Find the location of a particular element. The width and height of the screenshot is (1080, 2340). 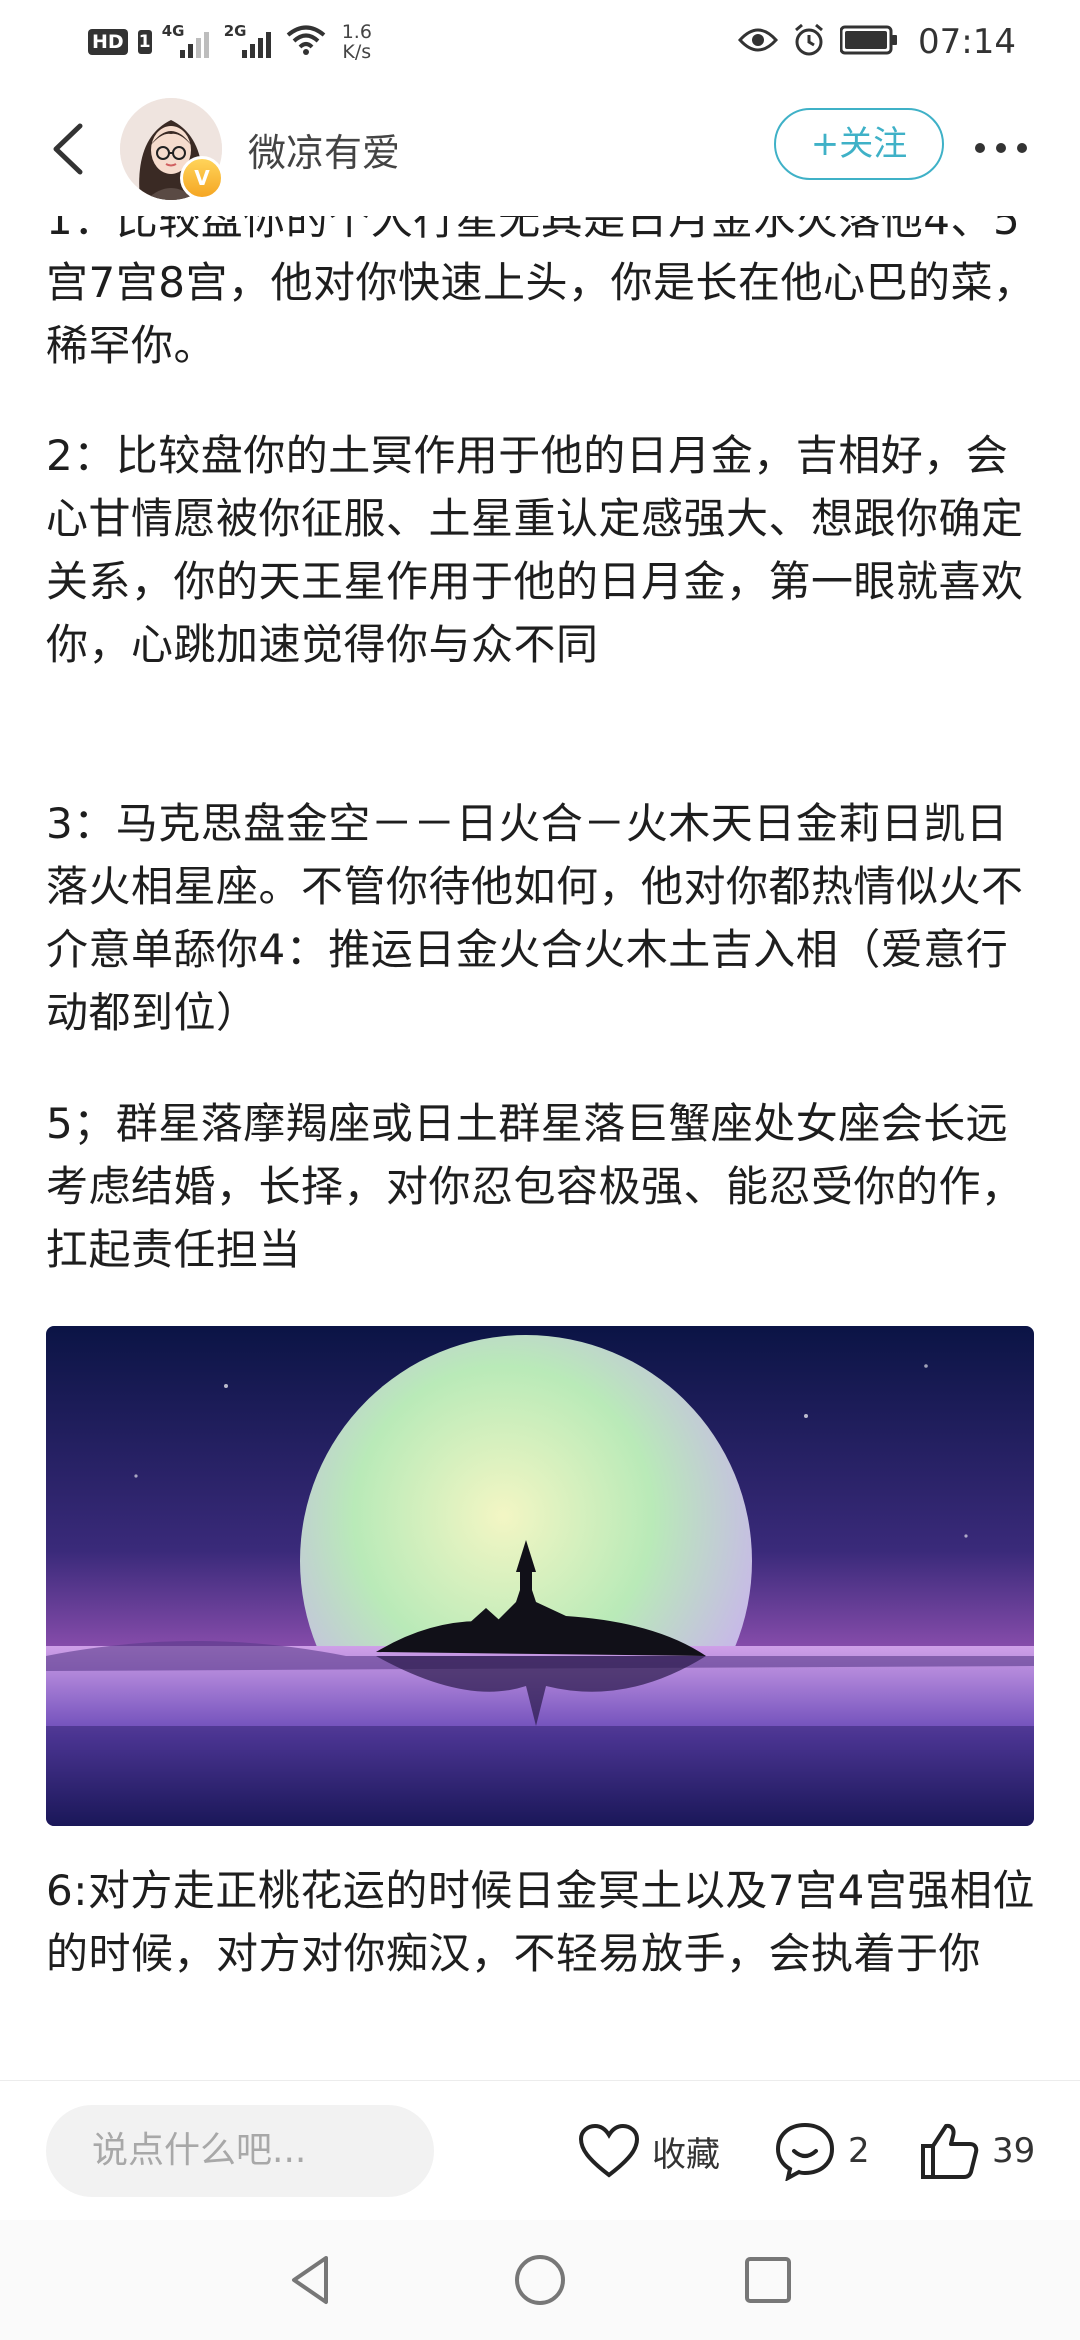

more-dots-icon is located at coordinates (1001, 148).